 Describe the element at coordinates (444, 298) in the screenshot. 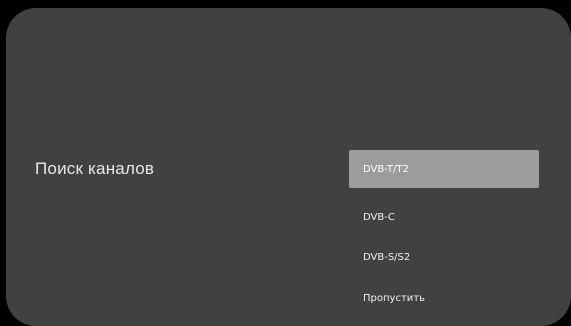

I see `menu-item-skip: Пропустить` at that location.